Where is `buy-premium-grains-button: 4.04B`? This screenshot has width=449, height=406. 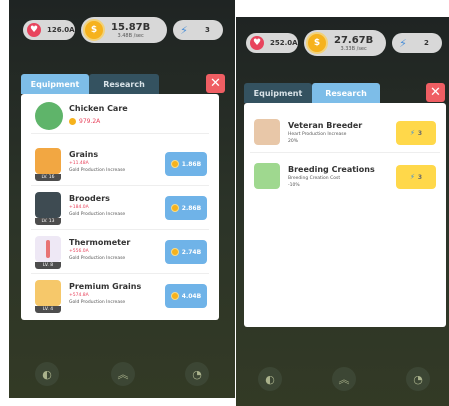 buy-premium-grains-button: 4.04B is located at coordinates (186, 296).